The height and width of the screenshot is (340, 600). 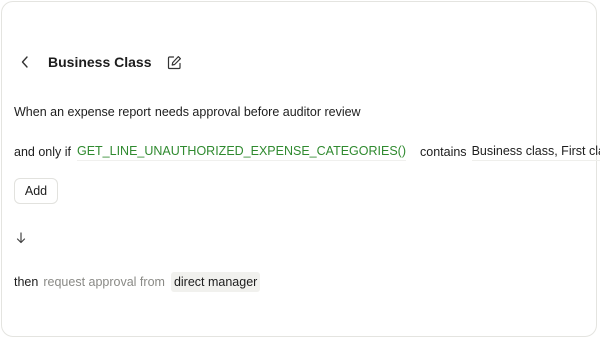 What do you see at coordinates (42, 152) in the screenshot?
I see `condition-prefix-text: and only if` at bounding box center [42, 152].